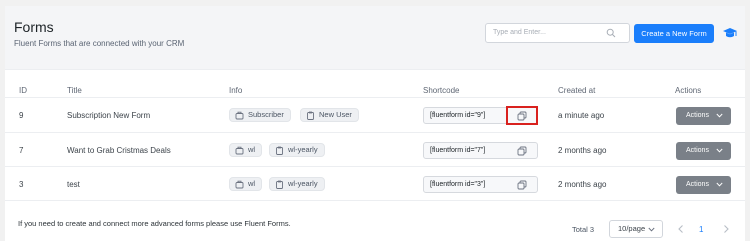  I want to click on shortcode-text: [fluentform id="3"], so click(458, 184).